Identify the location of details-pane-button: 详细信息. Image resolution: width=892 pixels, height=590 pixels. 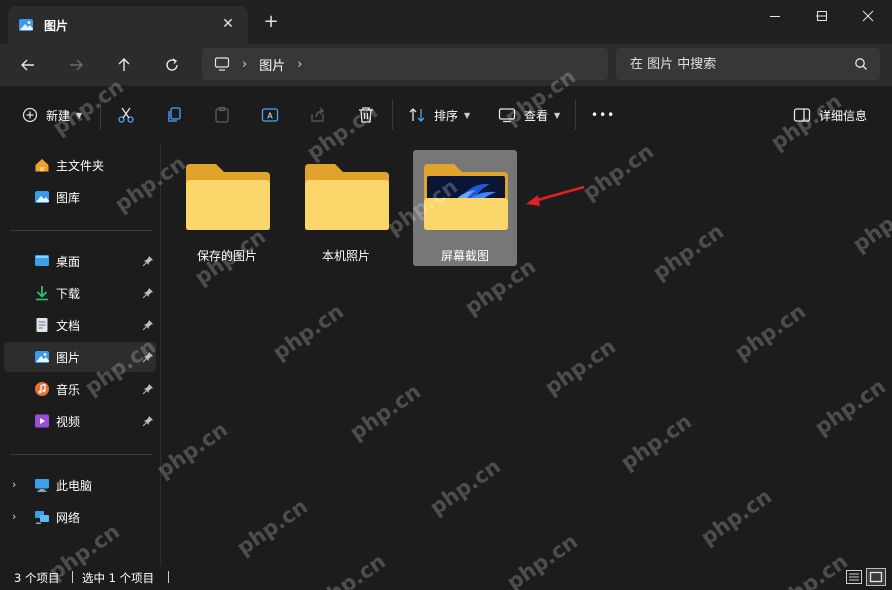
(830, 115).